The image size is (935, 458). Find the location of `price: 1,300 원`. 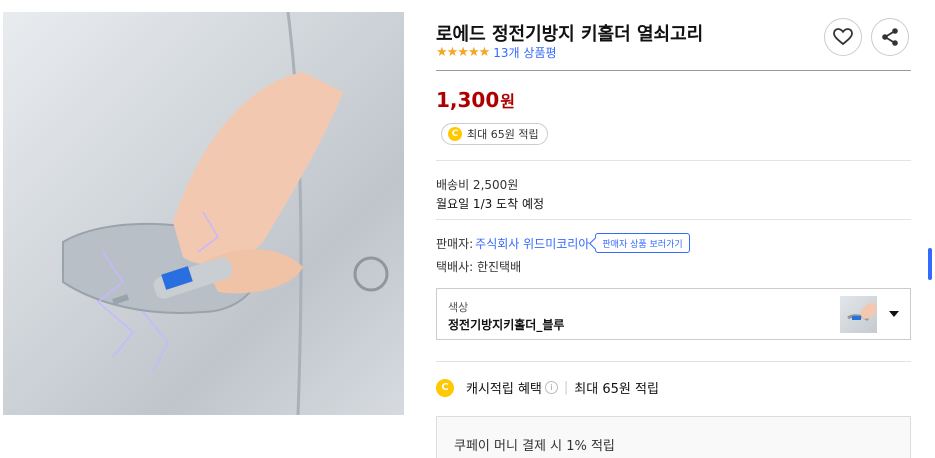

price: 1,300 원 is located at coordinates (475, 100).